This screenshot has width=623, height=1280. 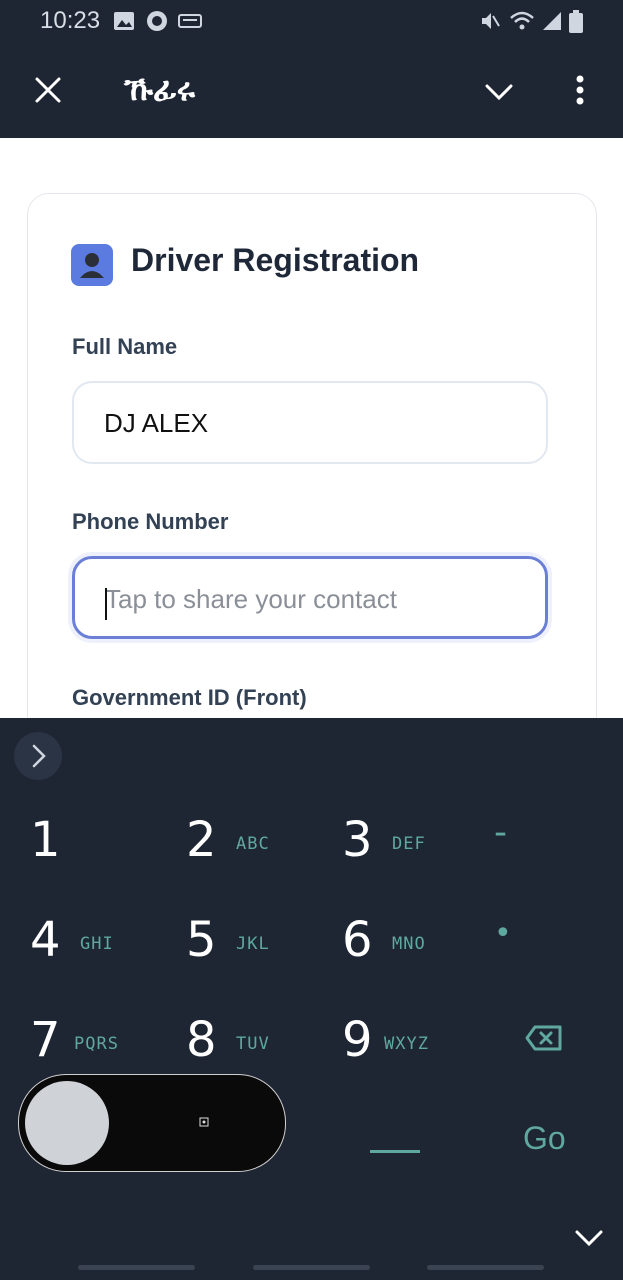 What do you see at coordinates (45, 940) in the screenshot?
I see `key-digit: 4` at bounding box center [45, 940].